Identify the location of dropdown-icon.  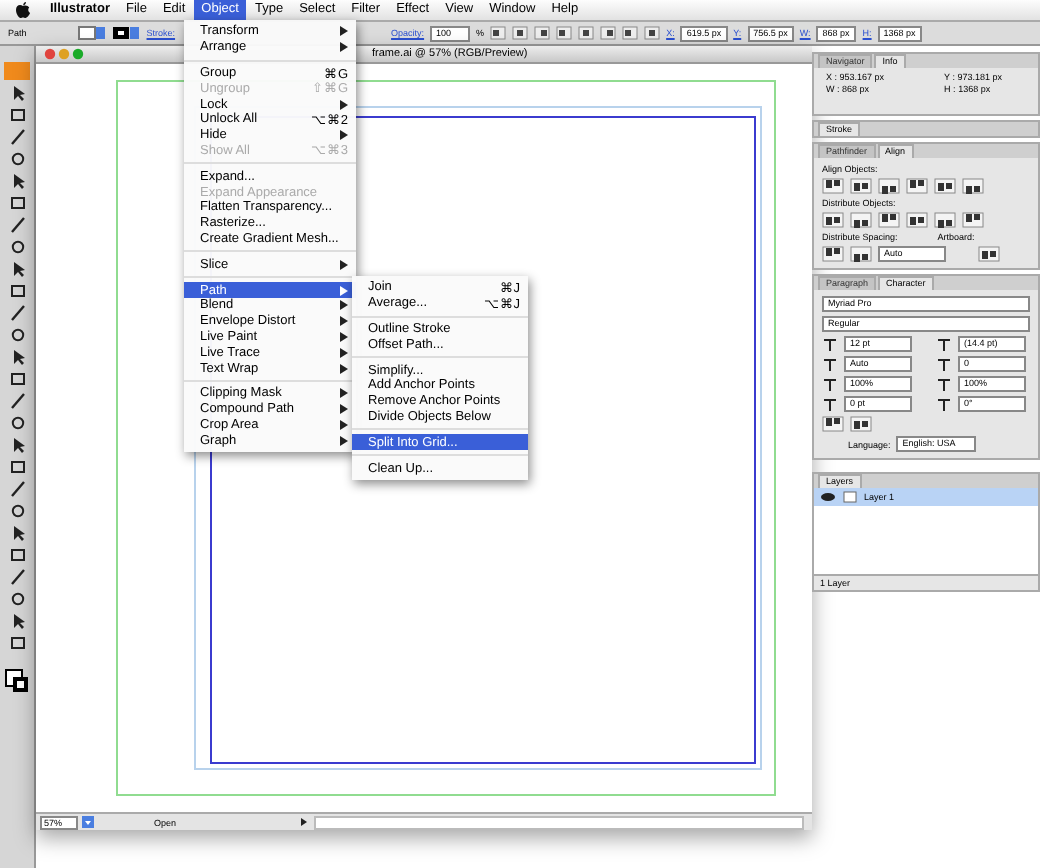
(88, 822).